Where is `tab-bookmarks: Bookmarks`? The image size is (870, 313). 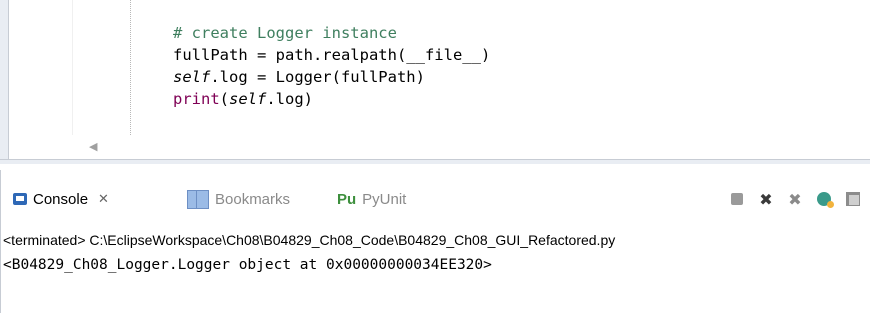
tab-bookmarks: Bookmarks is located at coordinates (238, 199).